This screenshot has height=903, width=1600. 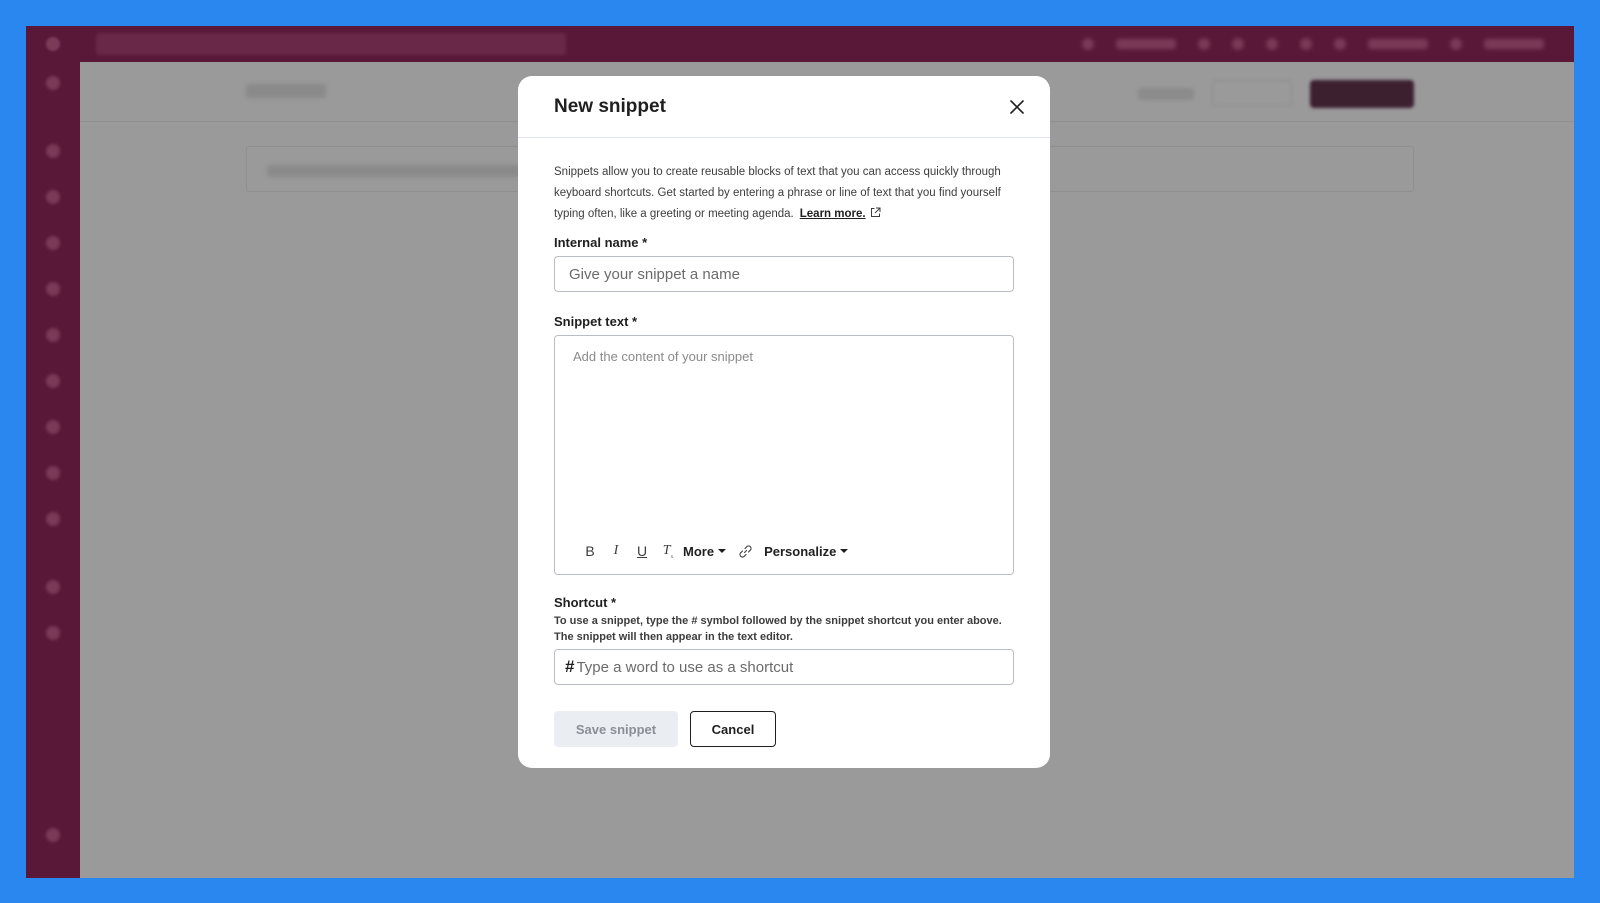 I want to click on clear-formatting-button: Tₓ, so click(x=668, y=551).